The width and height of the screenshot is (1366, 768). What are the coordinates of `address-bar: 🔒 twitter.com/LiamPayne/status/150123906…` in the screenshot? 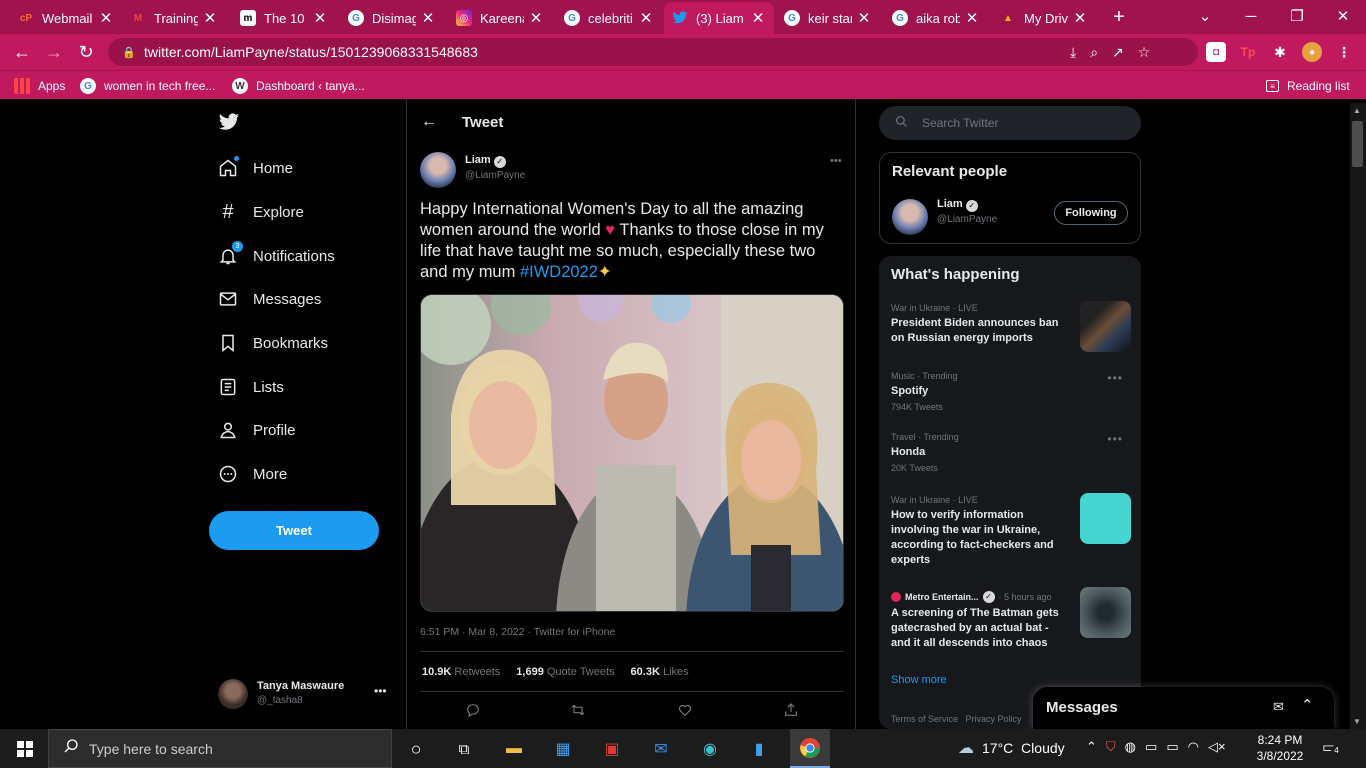 It's located at (653, 52).